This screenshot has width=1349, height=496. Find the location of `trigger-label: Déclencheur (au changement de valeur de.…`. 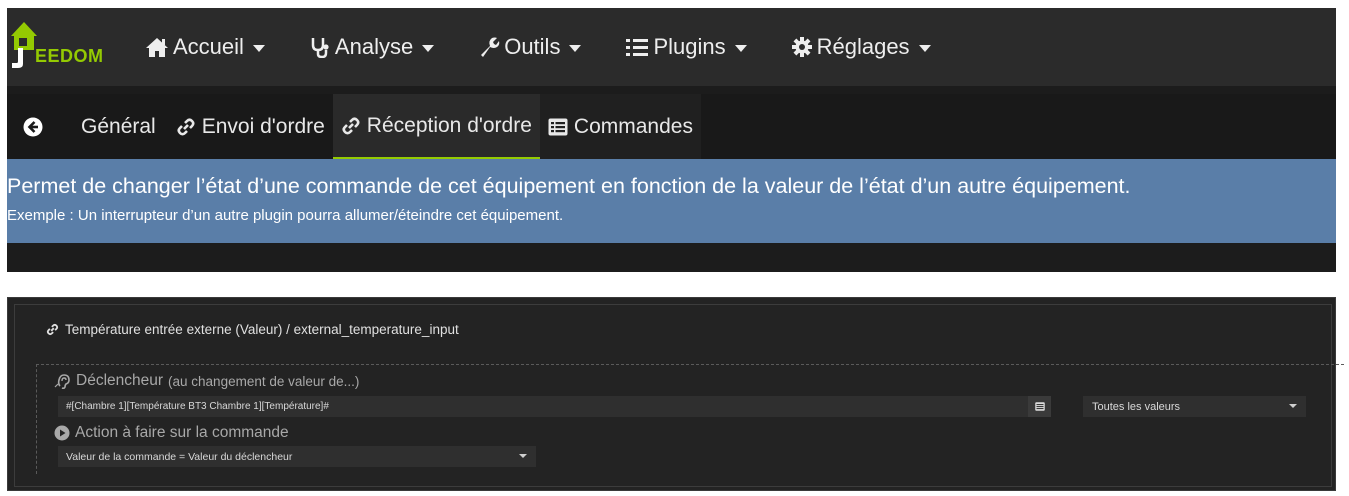

trigger-label: Déclencheur (au changement de valeur de.… is located at coordinates (206, 381).